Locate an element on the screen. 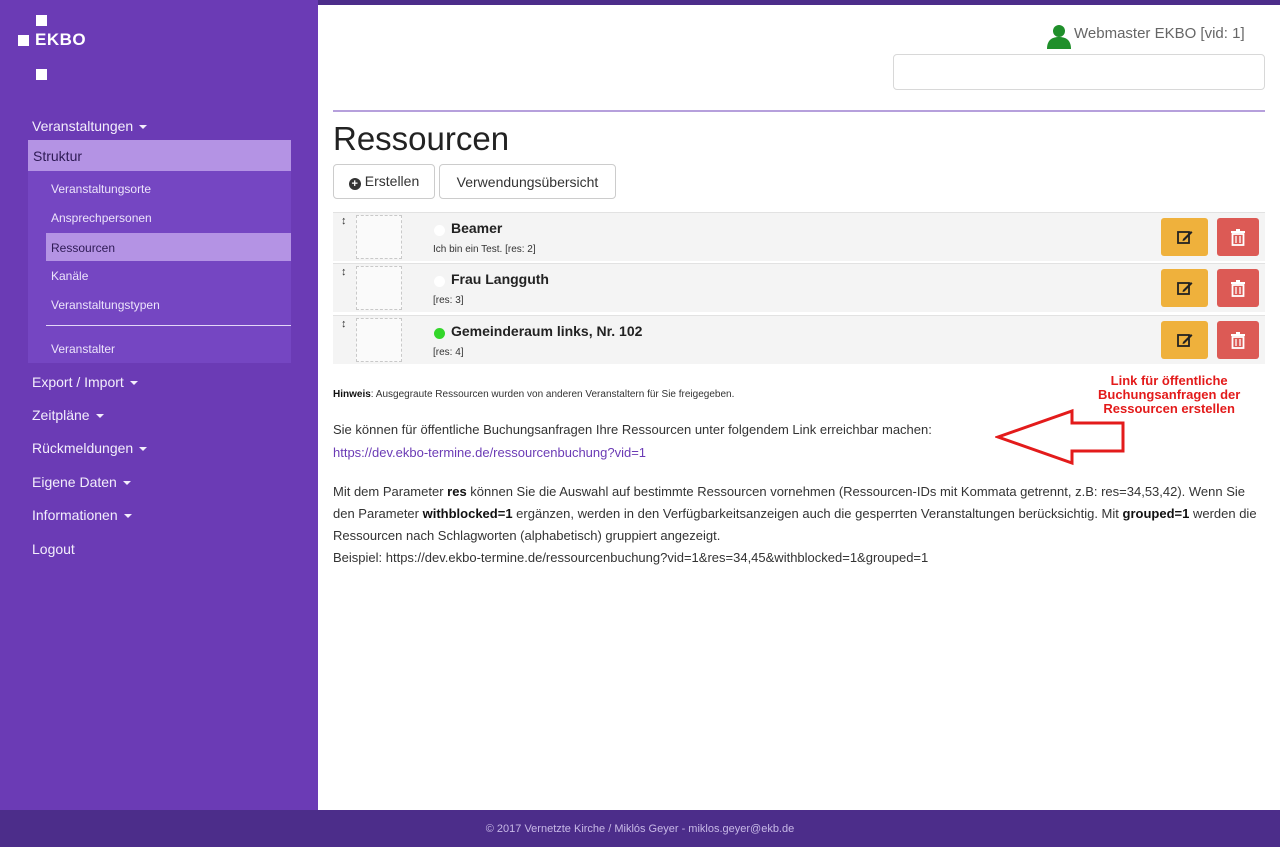 This screenshot has width=1280, height=847. resource-row: ↕ Beamer Ich bin ein Test. [res: 2] is located at coordinates (799, 236).